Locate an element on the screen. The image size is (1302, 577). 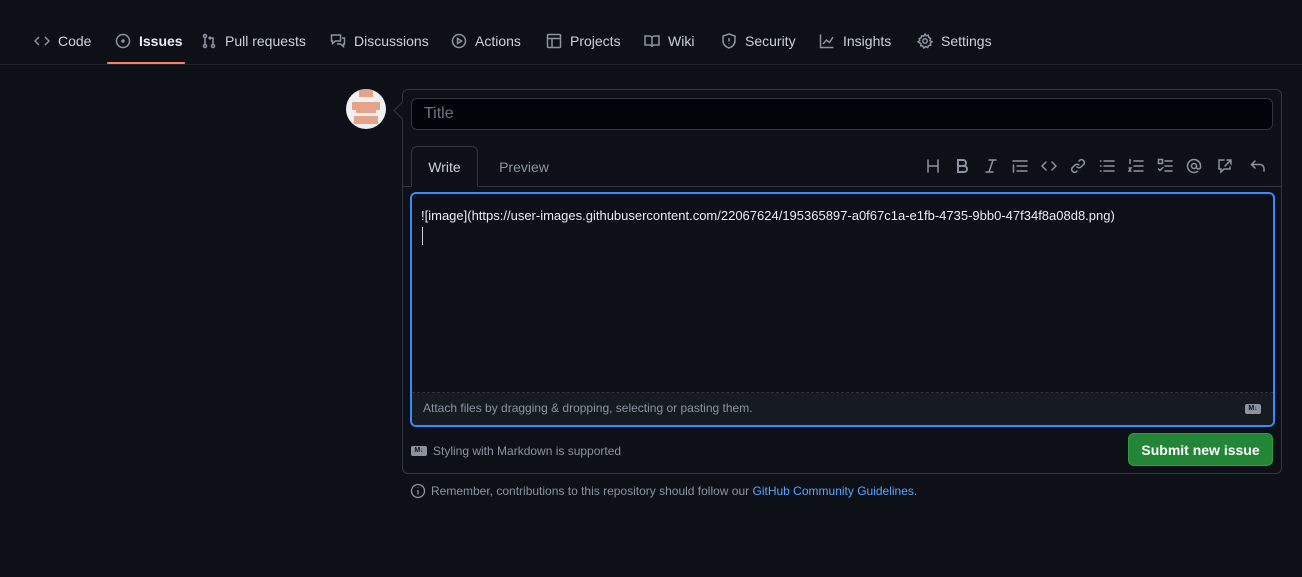
pull-request-icon is located at coordinates (209, 41).